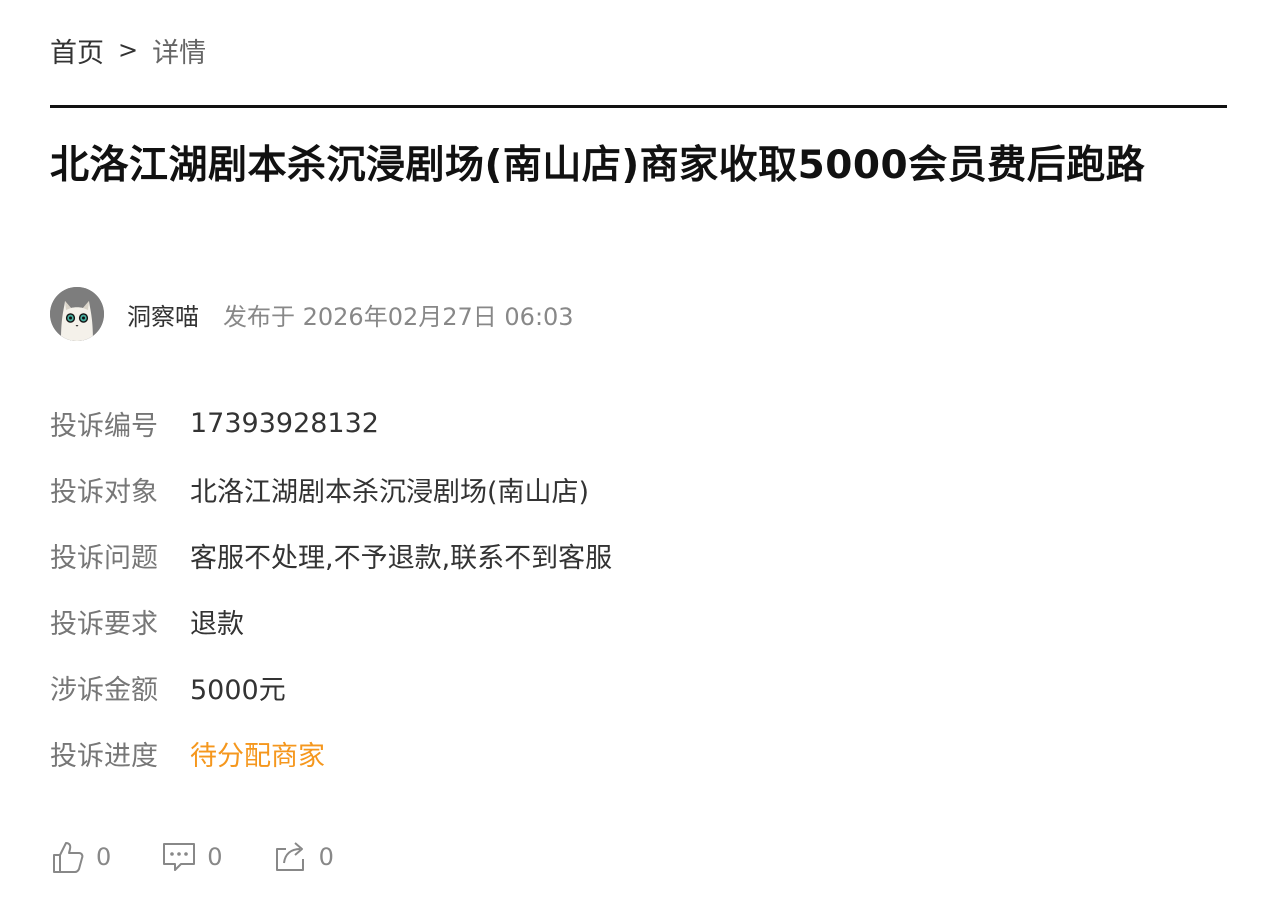 Image resolution: width=1280 pixels, height=910 pixels. I want to click on comment-count: 0, so click(215, 857).